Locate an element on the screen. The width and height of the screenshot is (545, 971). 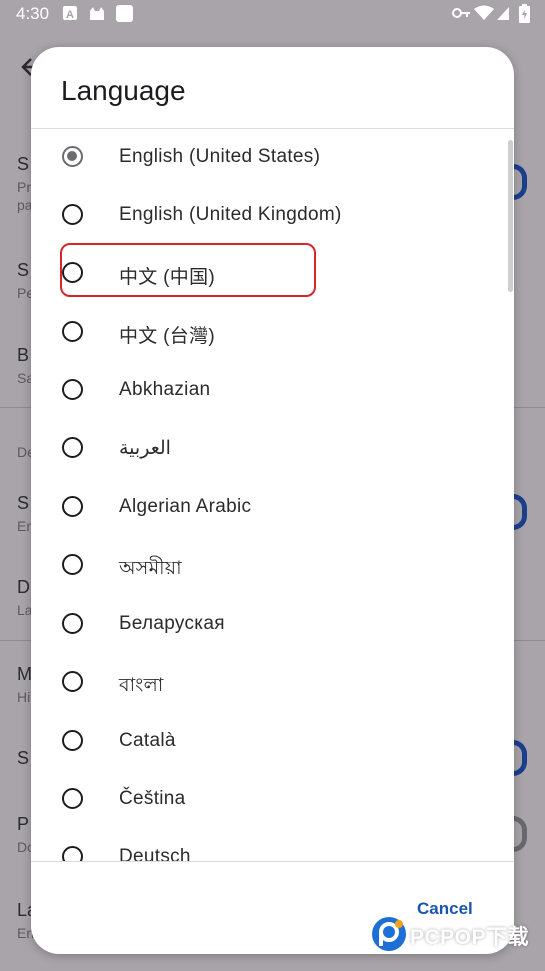
radio-checked-dot is located at coordinates (72, 156).